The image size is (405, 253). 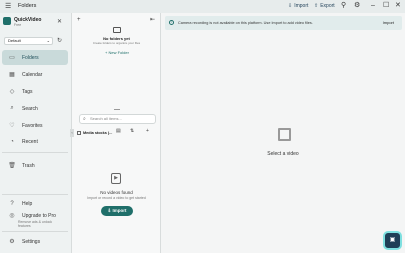 I want to click on title-bar: ☰ Folders ⇩ Import ⇧ Export ⚲ ⚙ – ☐ ✕, so click(x=202, y=6).